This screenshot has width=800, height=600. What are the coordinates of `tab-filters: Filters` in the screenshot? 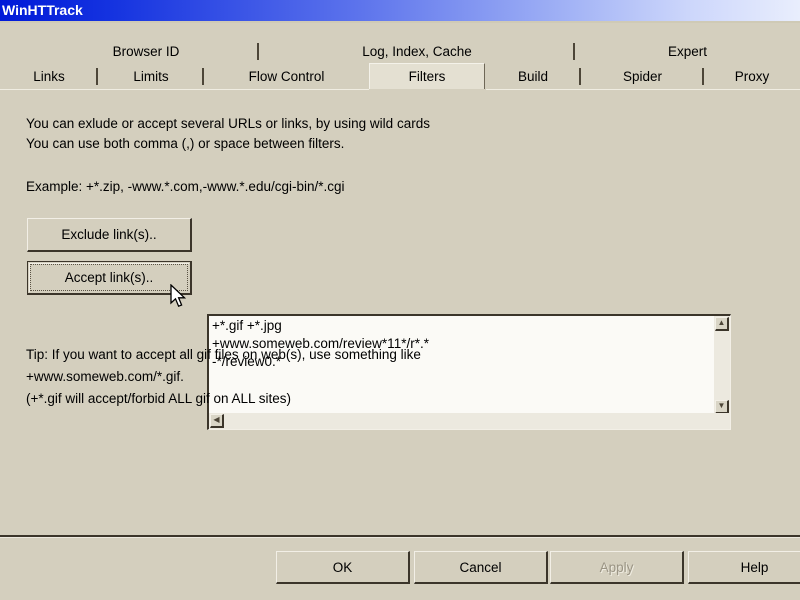 It's located at (427, 76).